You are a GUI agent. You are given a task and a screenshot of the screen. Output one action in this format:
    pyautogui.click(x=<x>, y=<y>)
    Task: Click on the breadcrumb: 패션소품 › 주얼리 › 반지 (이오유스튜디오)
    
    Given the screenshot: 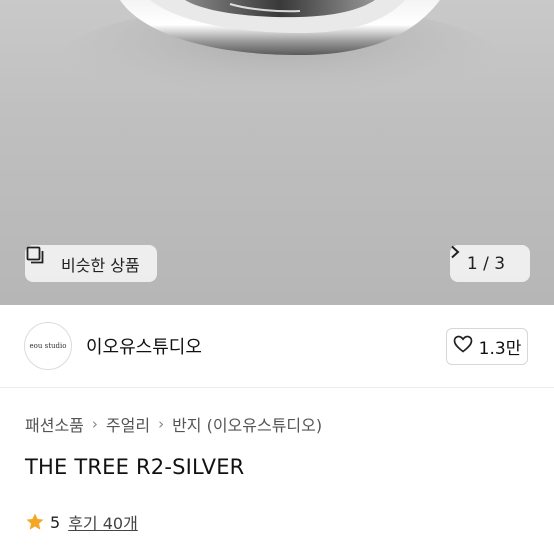 What is the action you would take?
    pyautogui.click(x=173, y=424)
    